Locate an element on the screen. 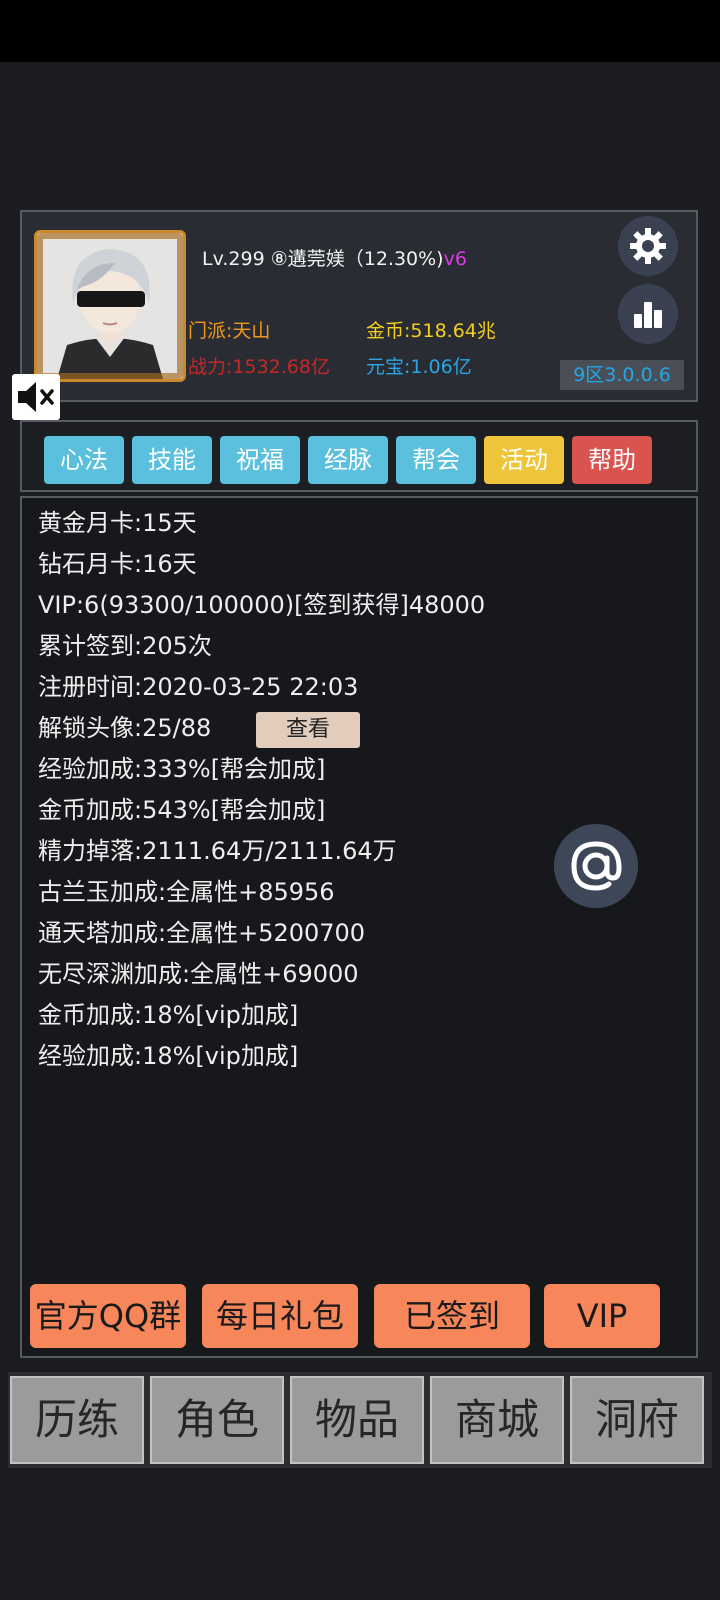  info-line-diamond-card: 钻石月卡:16天 is located at coordinates (117, 564).